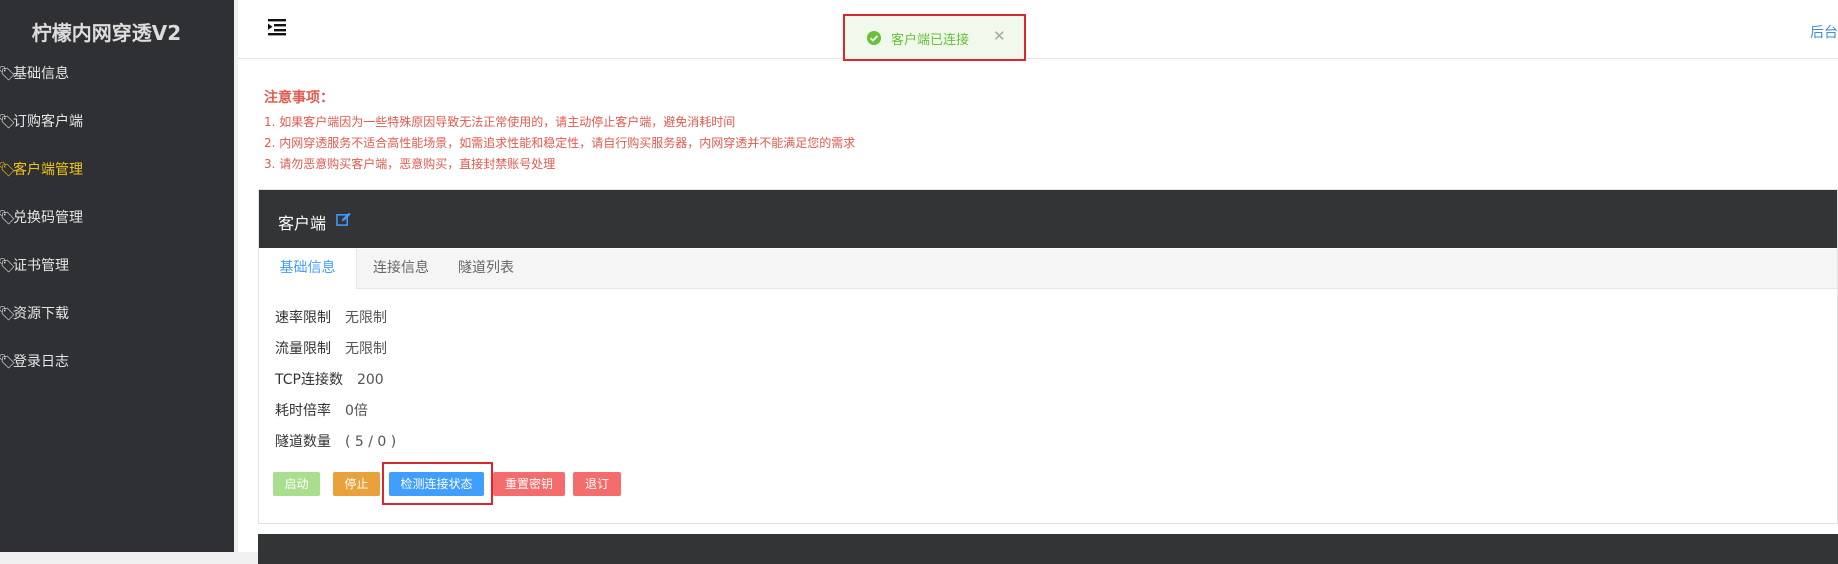 This screenshot has height=564, width=1838. I want to click on sidebar-item-label: 订购客户端, so click(48, 122).